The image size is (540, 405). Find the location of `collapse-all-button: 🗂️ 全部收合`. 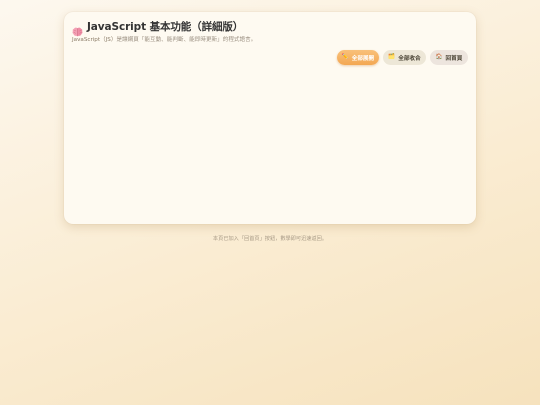

collapse-all-button: 🗂️ 全部收合 is located at coordinates (404, 57).